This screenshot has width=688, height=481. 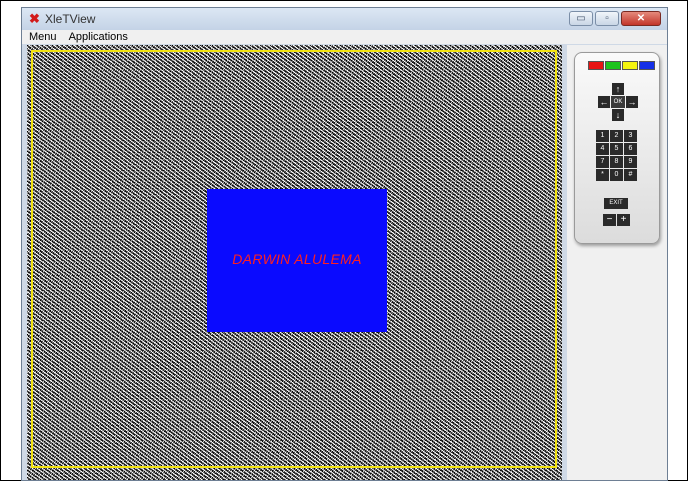 I want to click on blue-button, so click(x=647, y=65).